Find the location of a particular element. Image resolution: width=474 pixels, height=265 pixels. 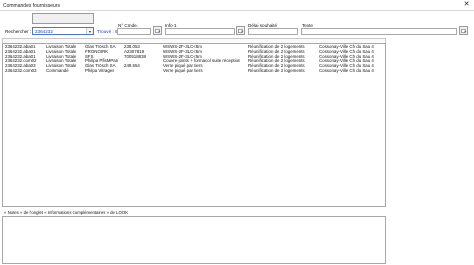

title-bar is located at coordinates (237, 5).